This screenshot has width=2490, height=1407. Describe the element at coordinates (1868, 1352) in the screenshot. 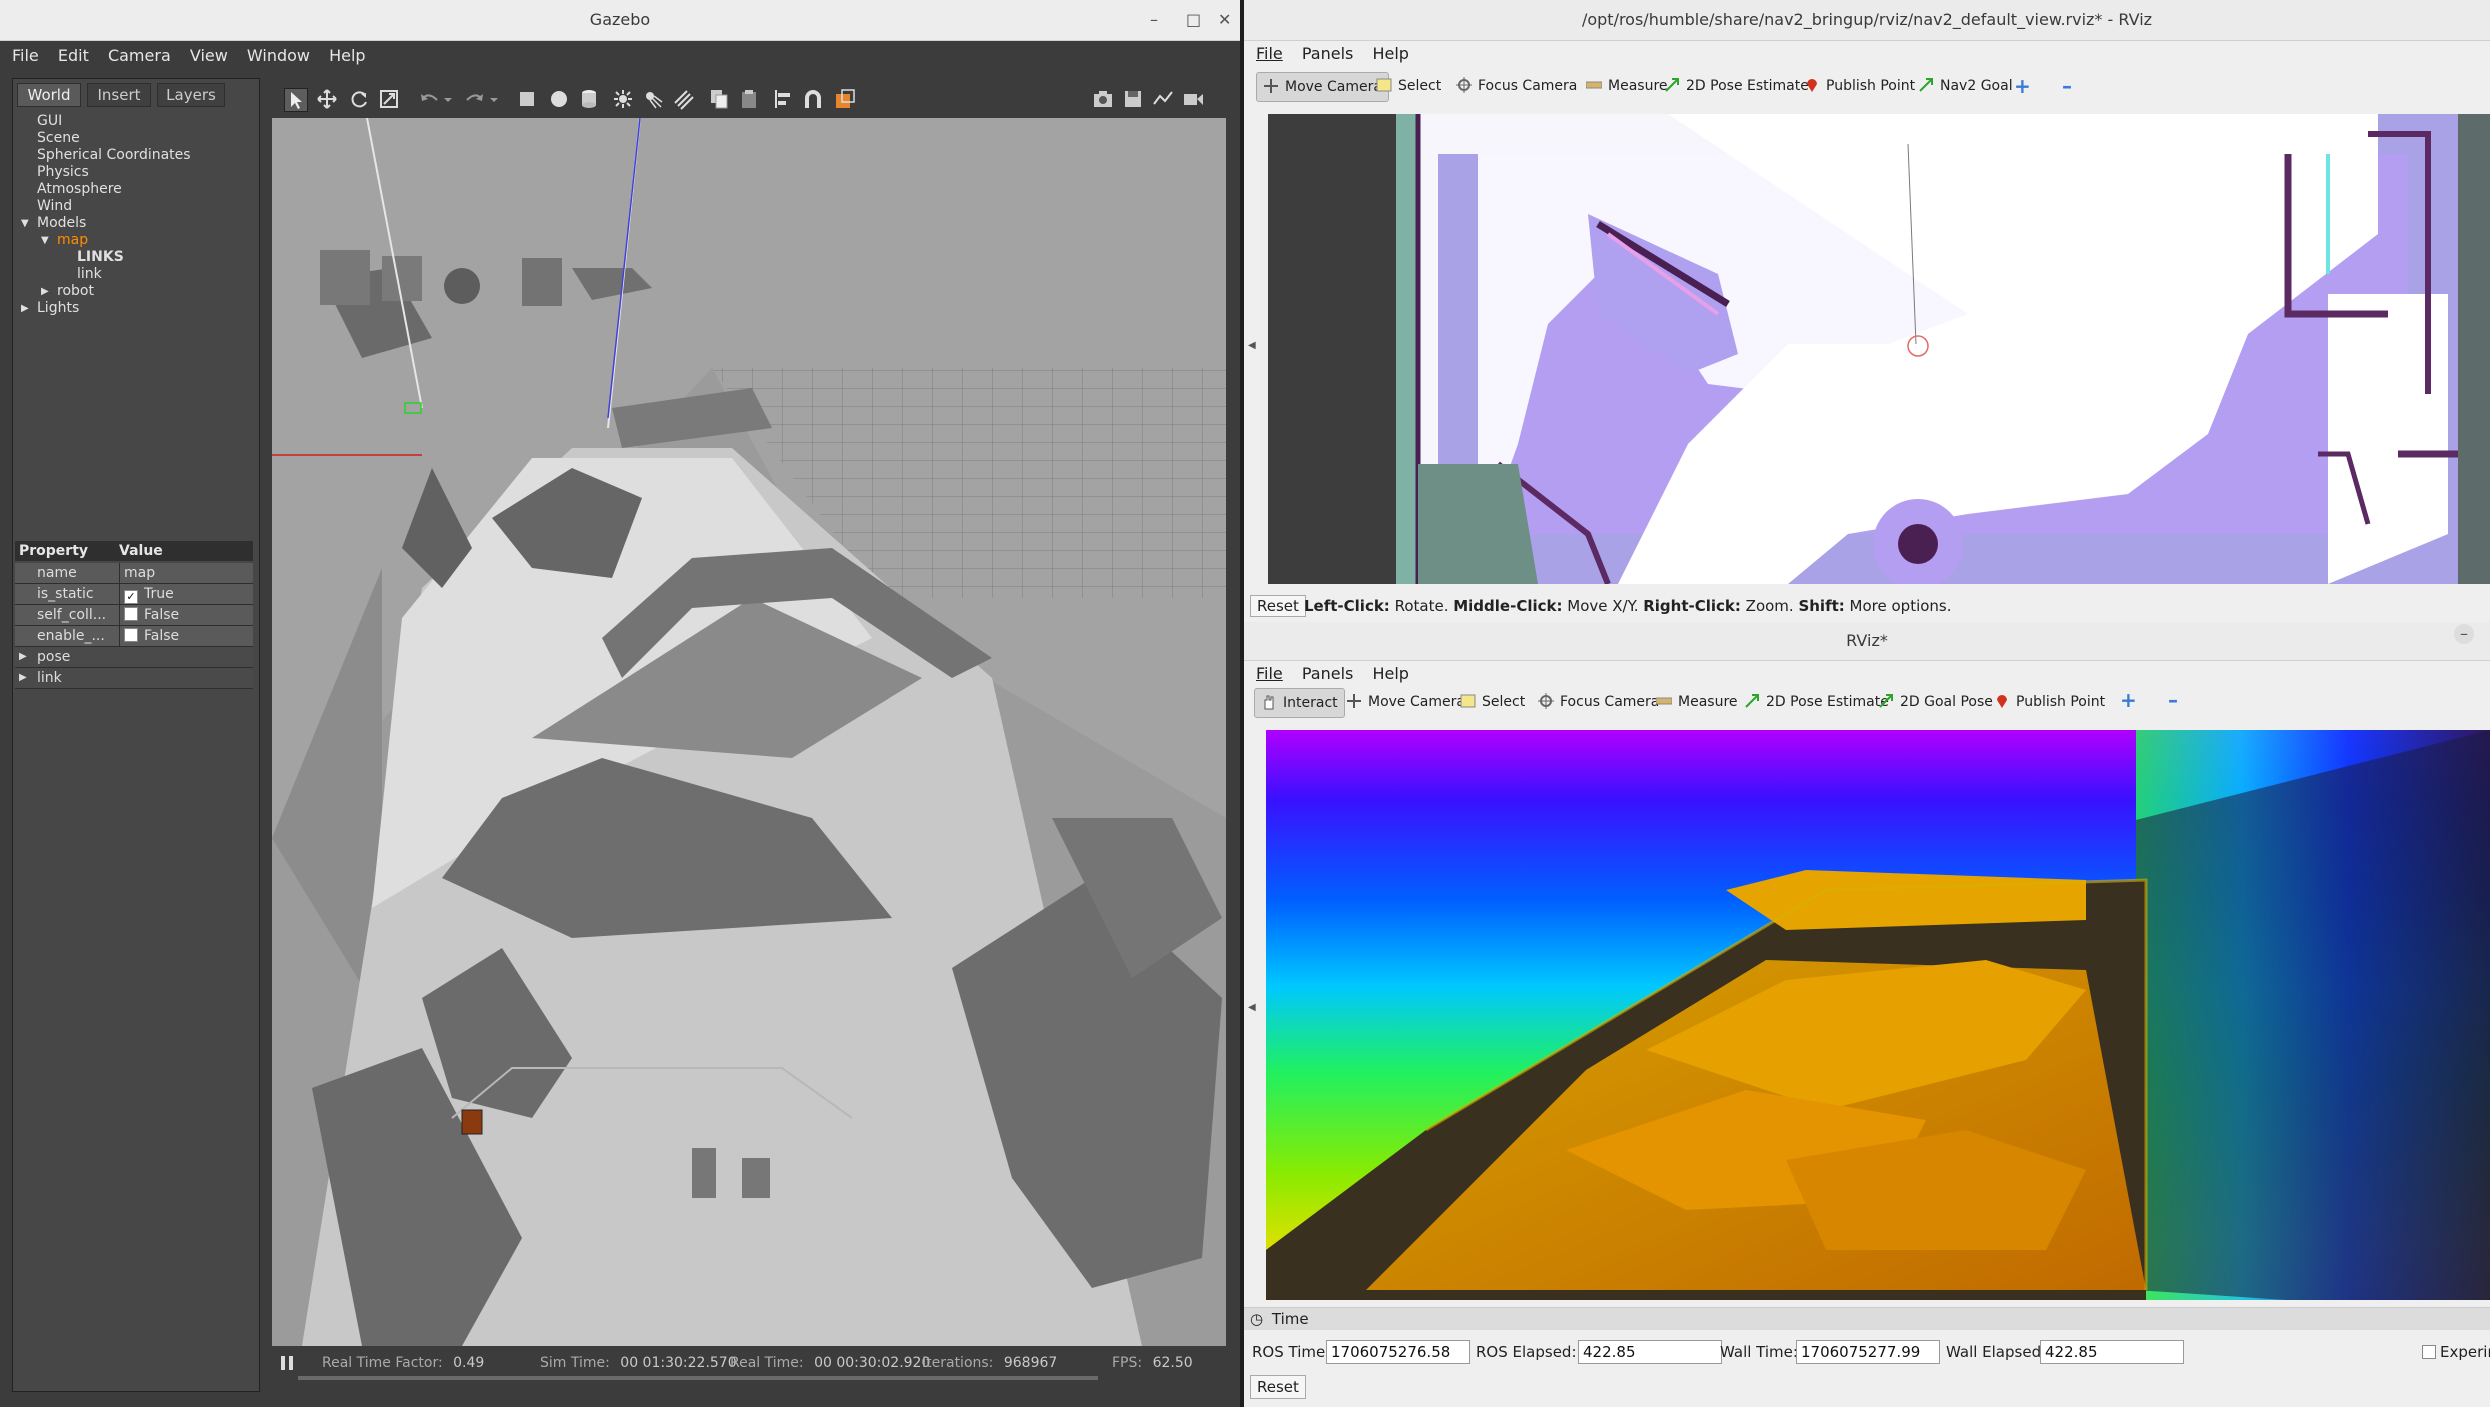

I see `wall-time-field: 1706075277.99` at that location.